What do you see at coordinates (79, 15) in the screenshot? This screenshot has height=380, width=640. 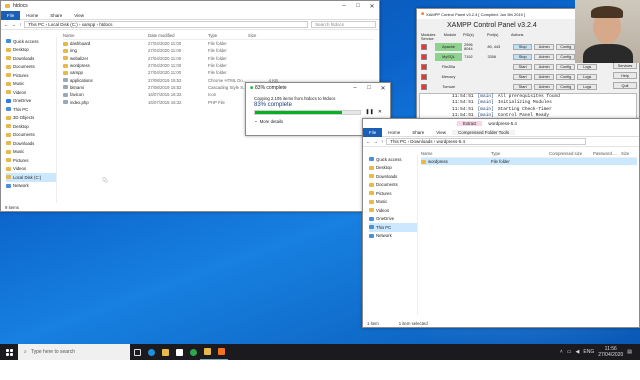 I see `tab-view: View` at bounding box center [79, 15].